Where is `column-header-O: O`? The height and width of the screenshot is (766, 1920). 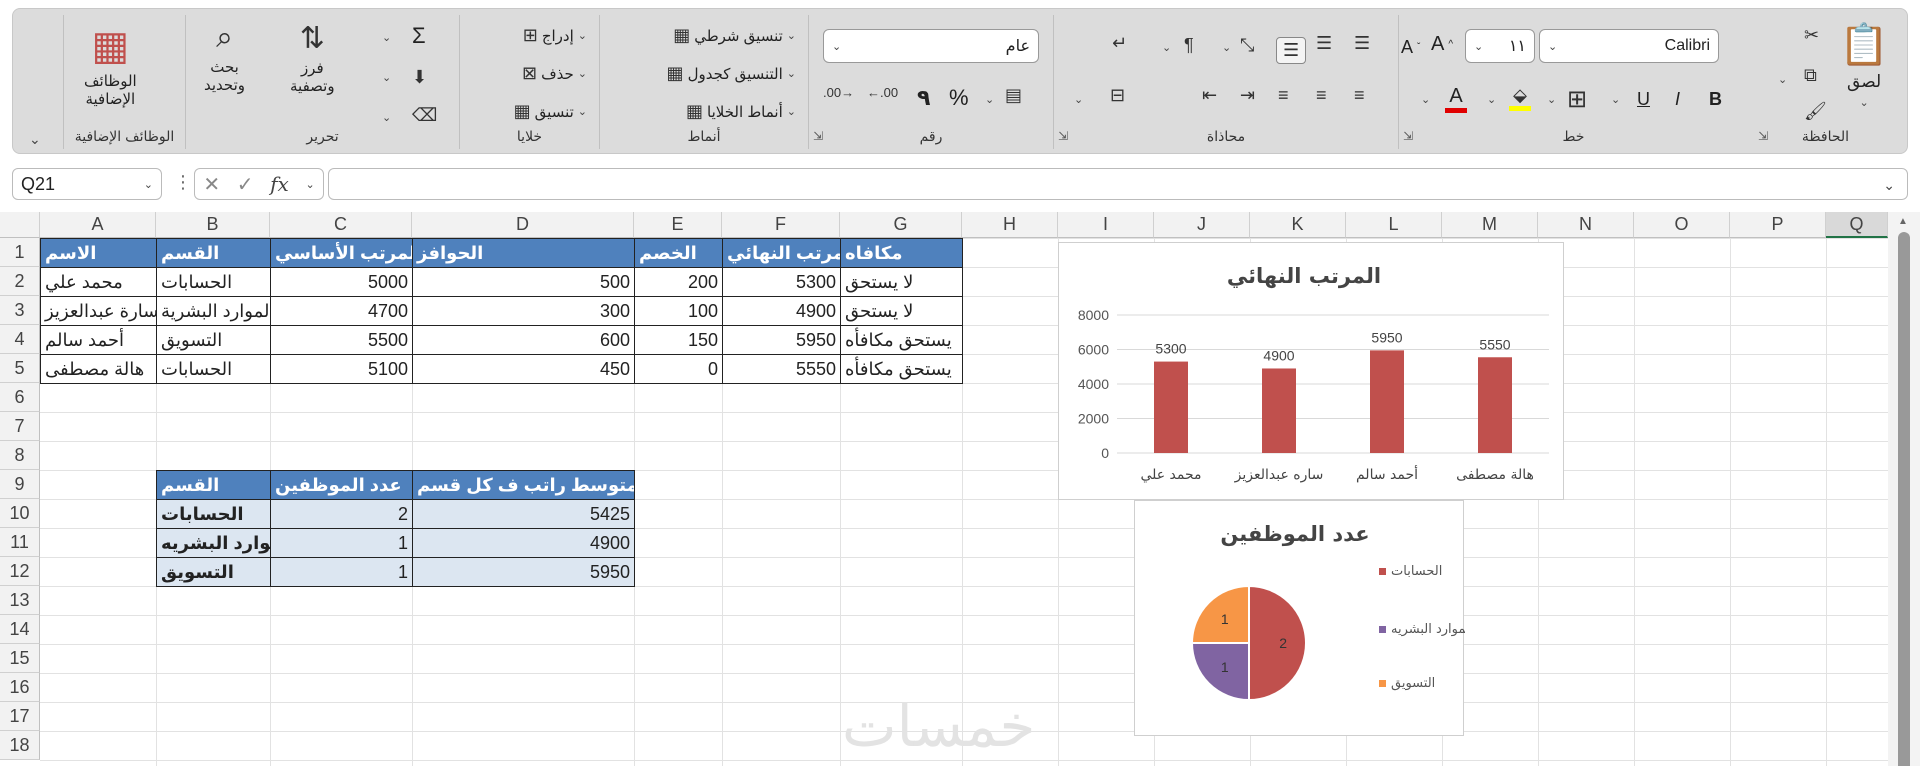 column-header-O: O is located at coordinates (1682, 225).